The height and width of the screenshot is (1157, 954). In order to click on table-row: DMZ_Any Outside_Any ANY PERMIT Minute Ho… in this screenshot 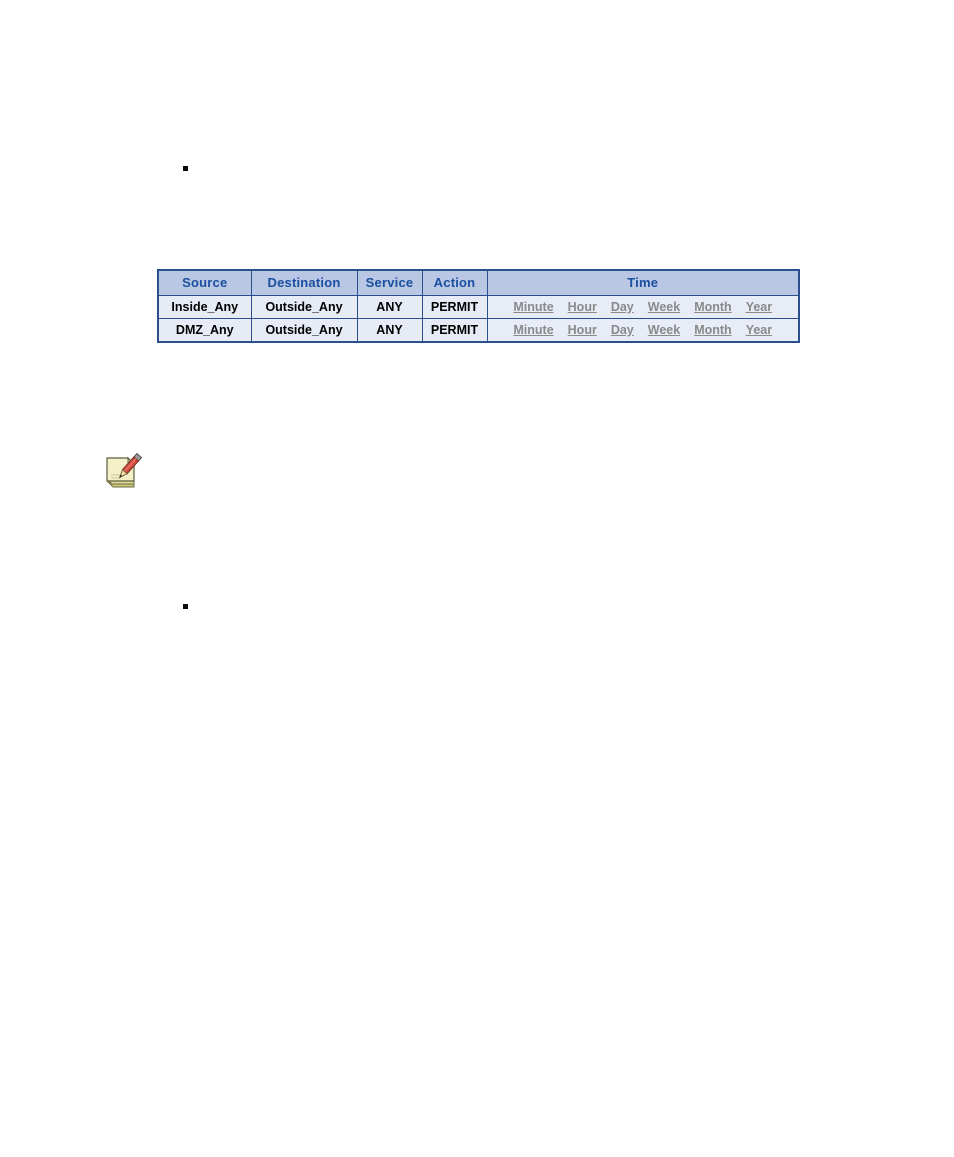, I will do `click(478, 330)`.